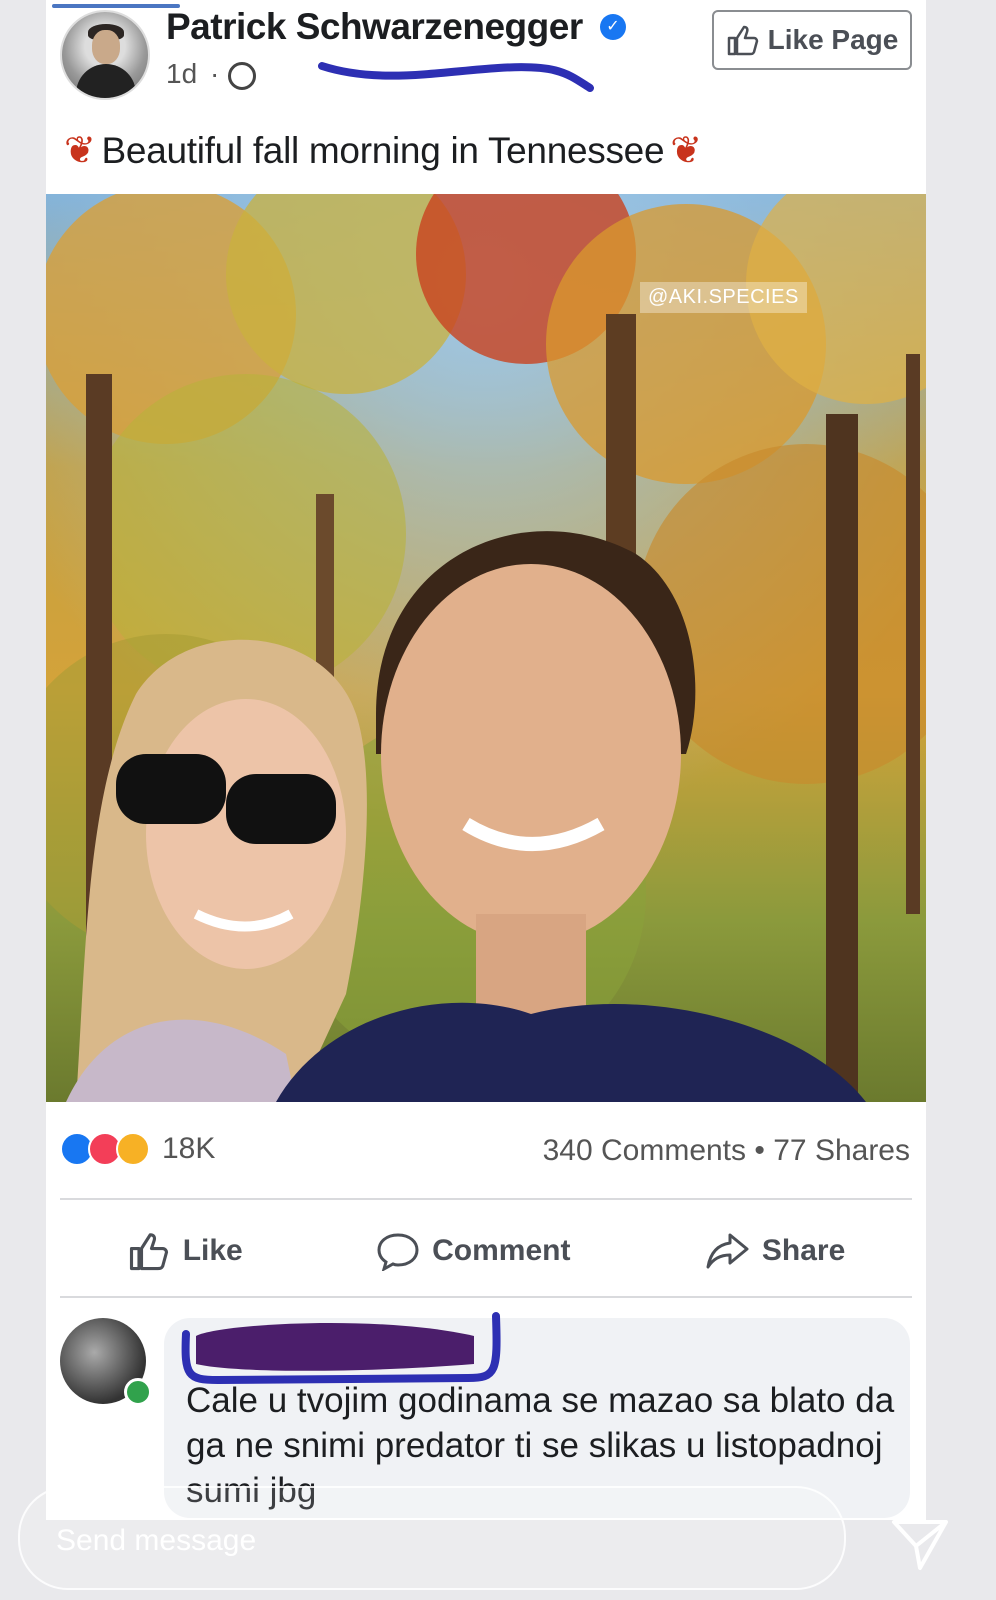  I want to click on caption-text: Beautiful fall morning in Tennessee, so click(383, 150).